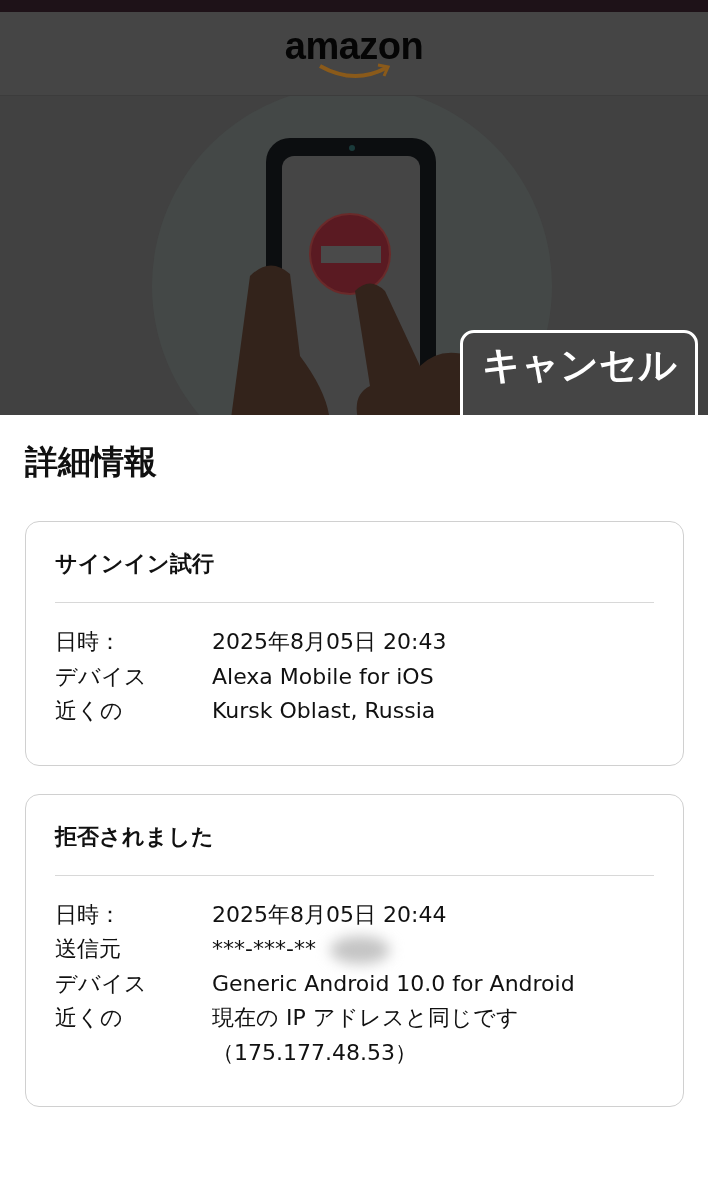 Image resolution: width=708 pixels, height=1200 pixels. I want to click on field-value: 2025年8月05日 20:44, so click(329, 914).